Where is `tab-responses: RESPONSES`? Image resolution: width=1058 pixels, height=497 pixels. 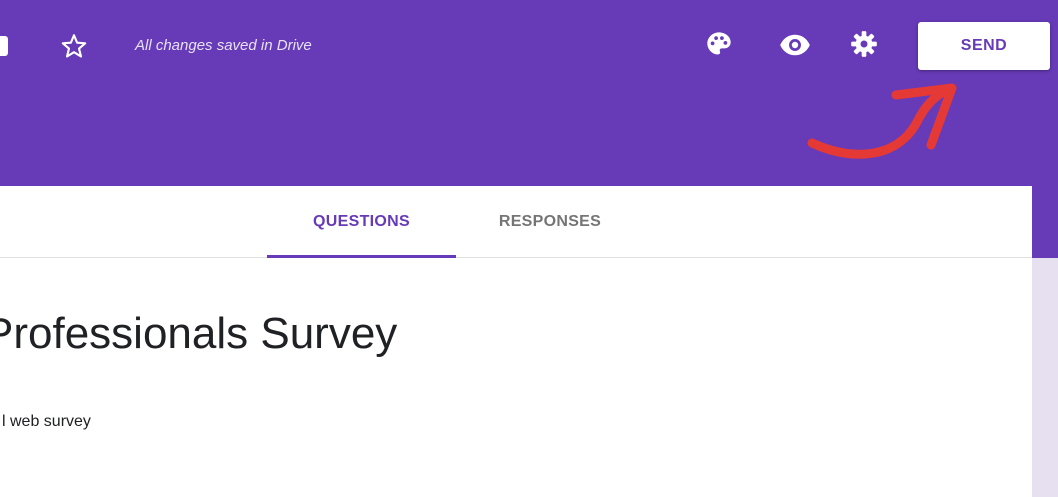 tab-responses: RESPONSES is located at coordinates (550, 221).